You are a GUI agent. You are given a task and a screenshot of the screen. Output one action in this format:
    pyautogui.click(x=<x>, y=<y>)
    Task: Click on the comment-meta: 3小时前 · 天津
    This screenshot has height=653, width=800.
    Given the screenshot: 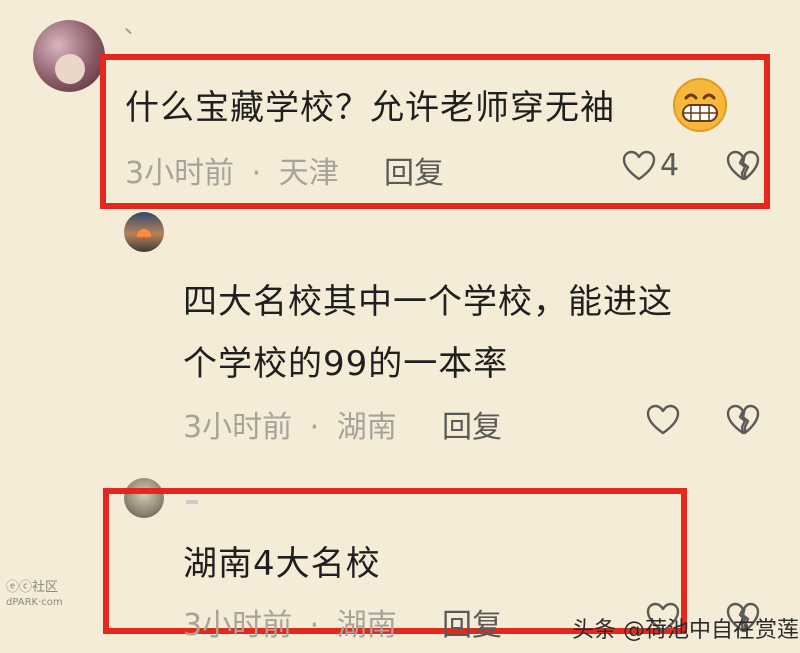 What is the action you would take?
    pyautogui.click(x=232, y=170)
    